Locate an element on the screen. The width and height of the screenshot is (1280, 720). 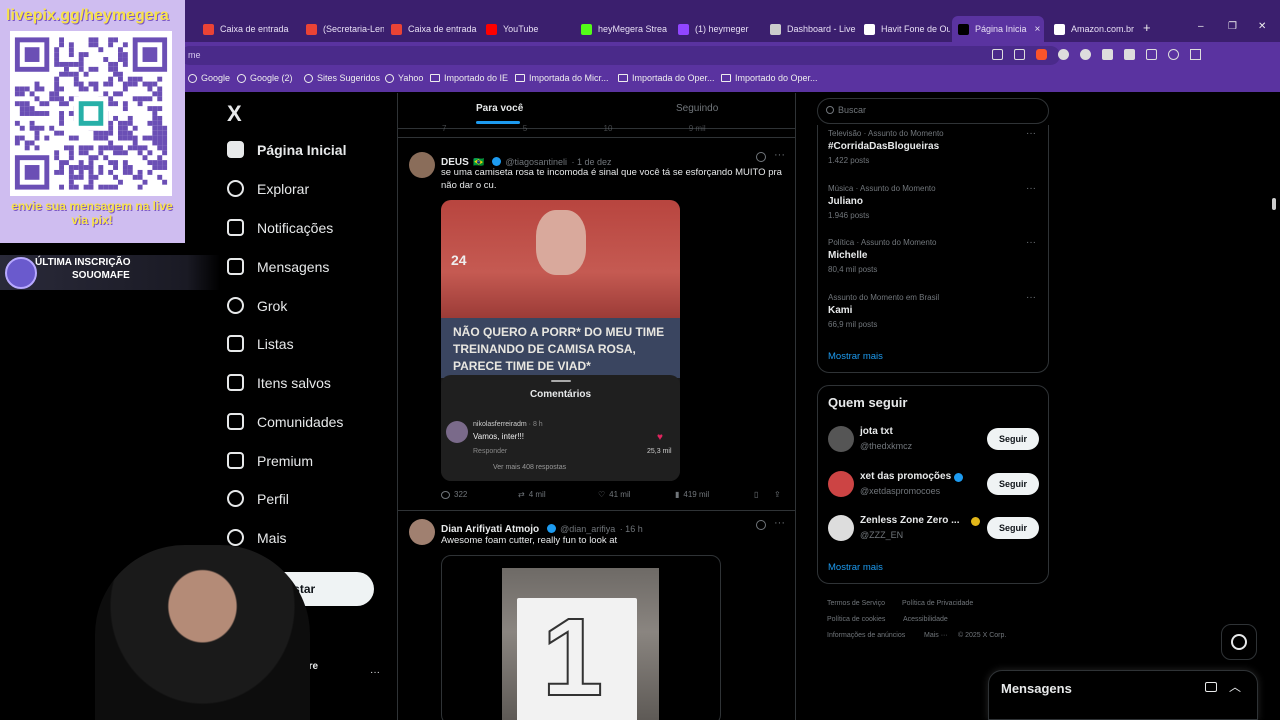
view-count: 9 mil is located at coordinates (697, 128).